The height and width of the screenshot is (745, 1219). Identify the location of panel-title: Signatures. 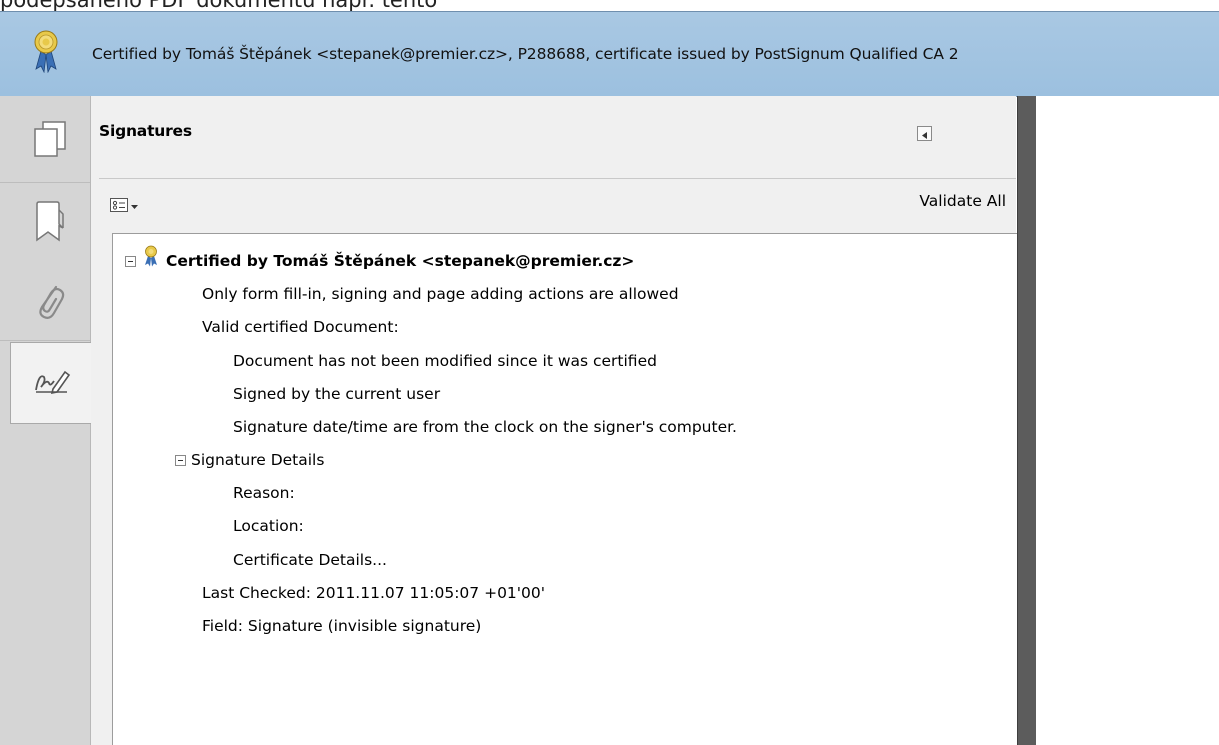
(145, 131).